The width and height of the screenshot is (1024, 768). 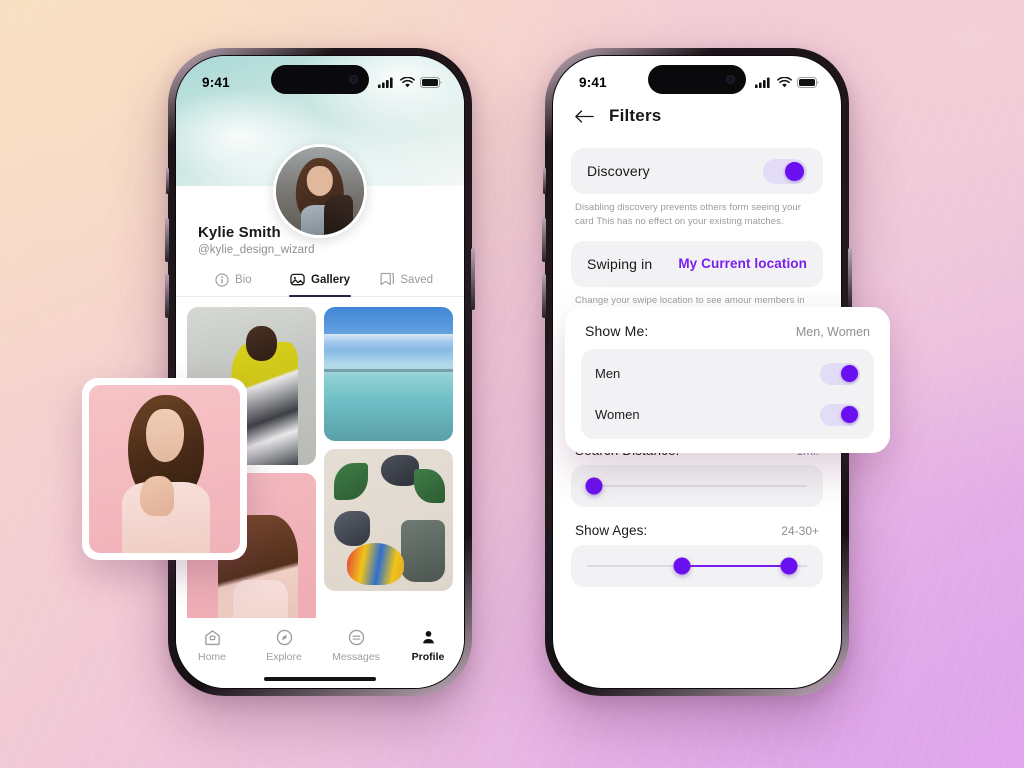 I want to click on volume-up-button-right, so click(x=544, y=240).